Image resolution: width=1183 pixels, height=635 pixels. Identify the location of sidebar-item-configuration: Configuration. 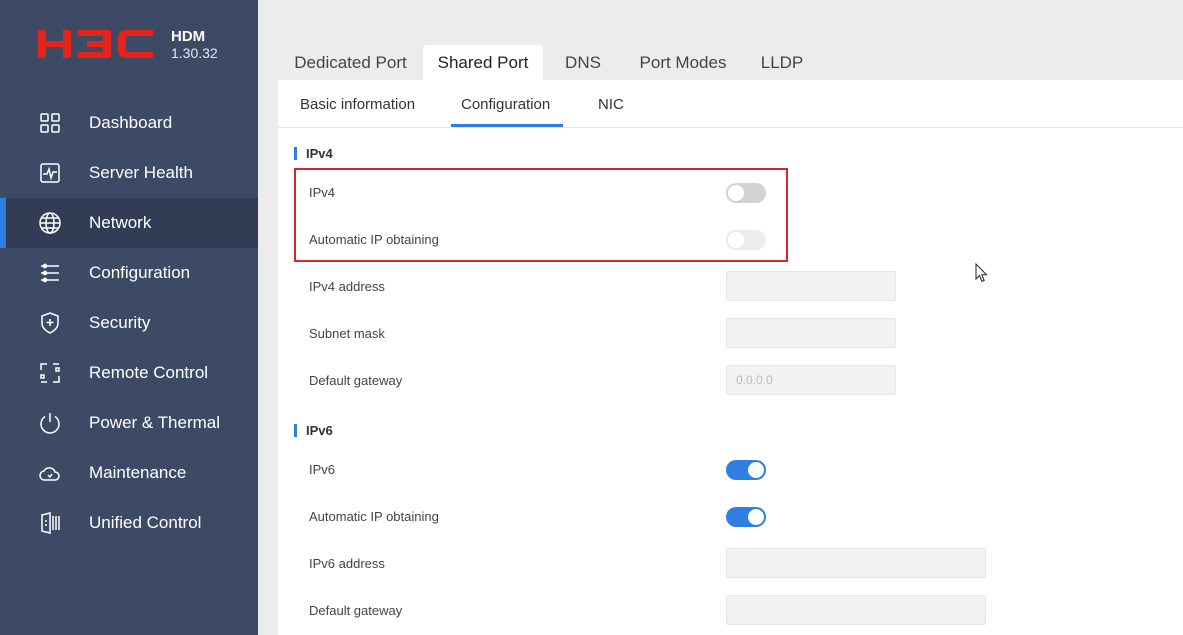
(129, 273).